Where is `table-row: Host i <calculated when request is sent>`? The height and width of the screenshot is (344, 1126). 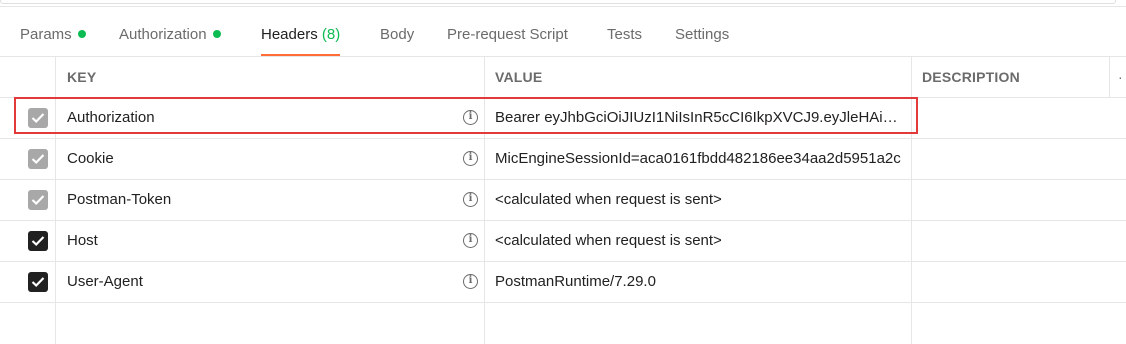 table-row: Host i <calculated when request is sent> is located at coordinates (563, 241).